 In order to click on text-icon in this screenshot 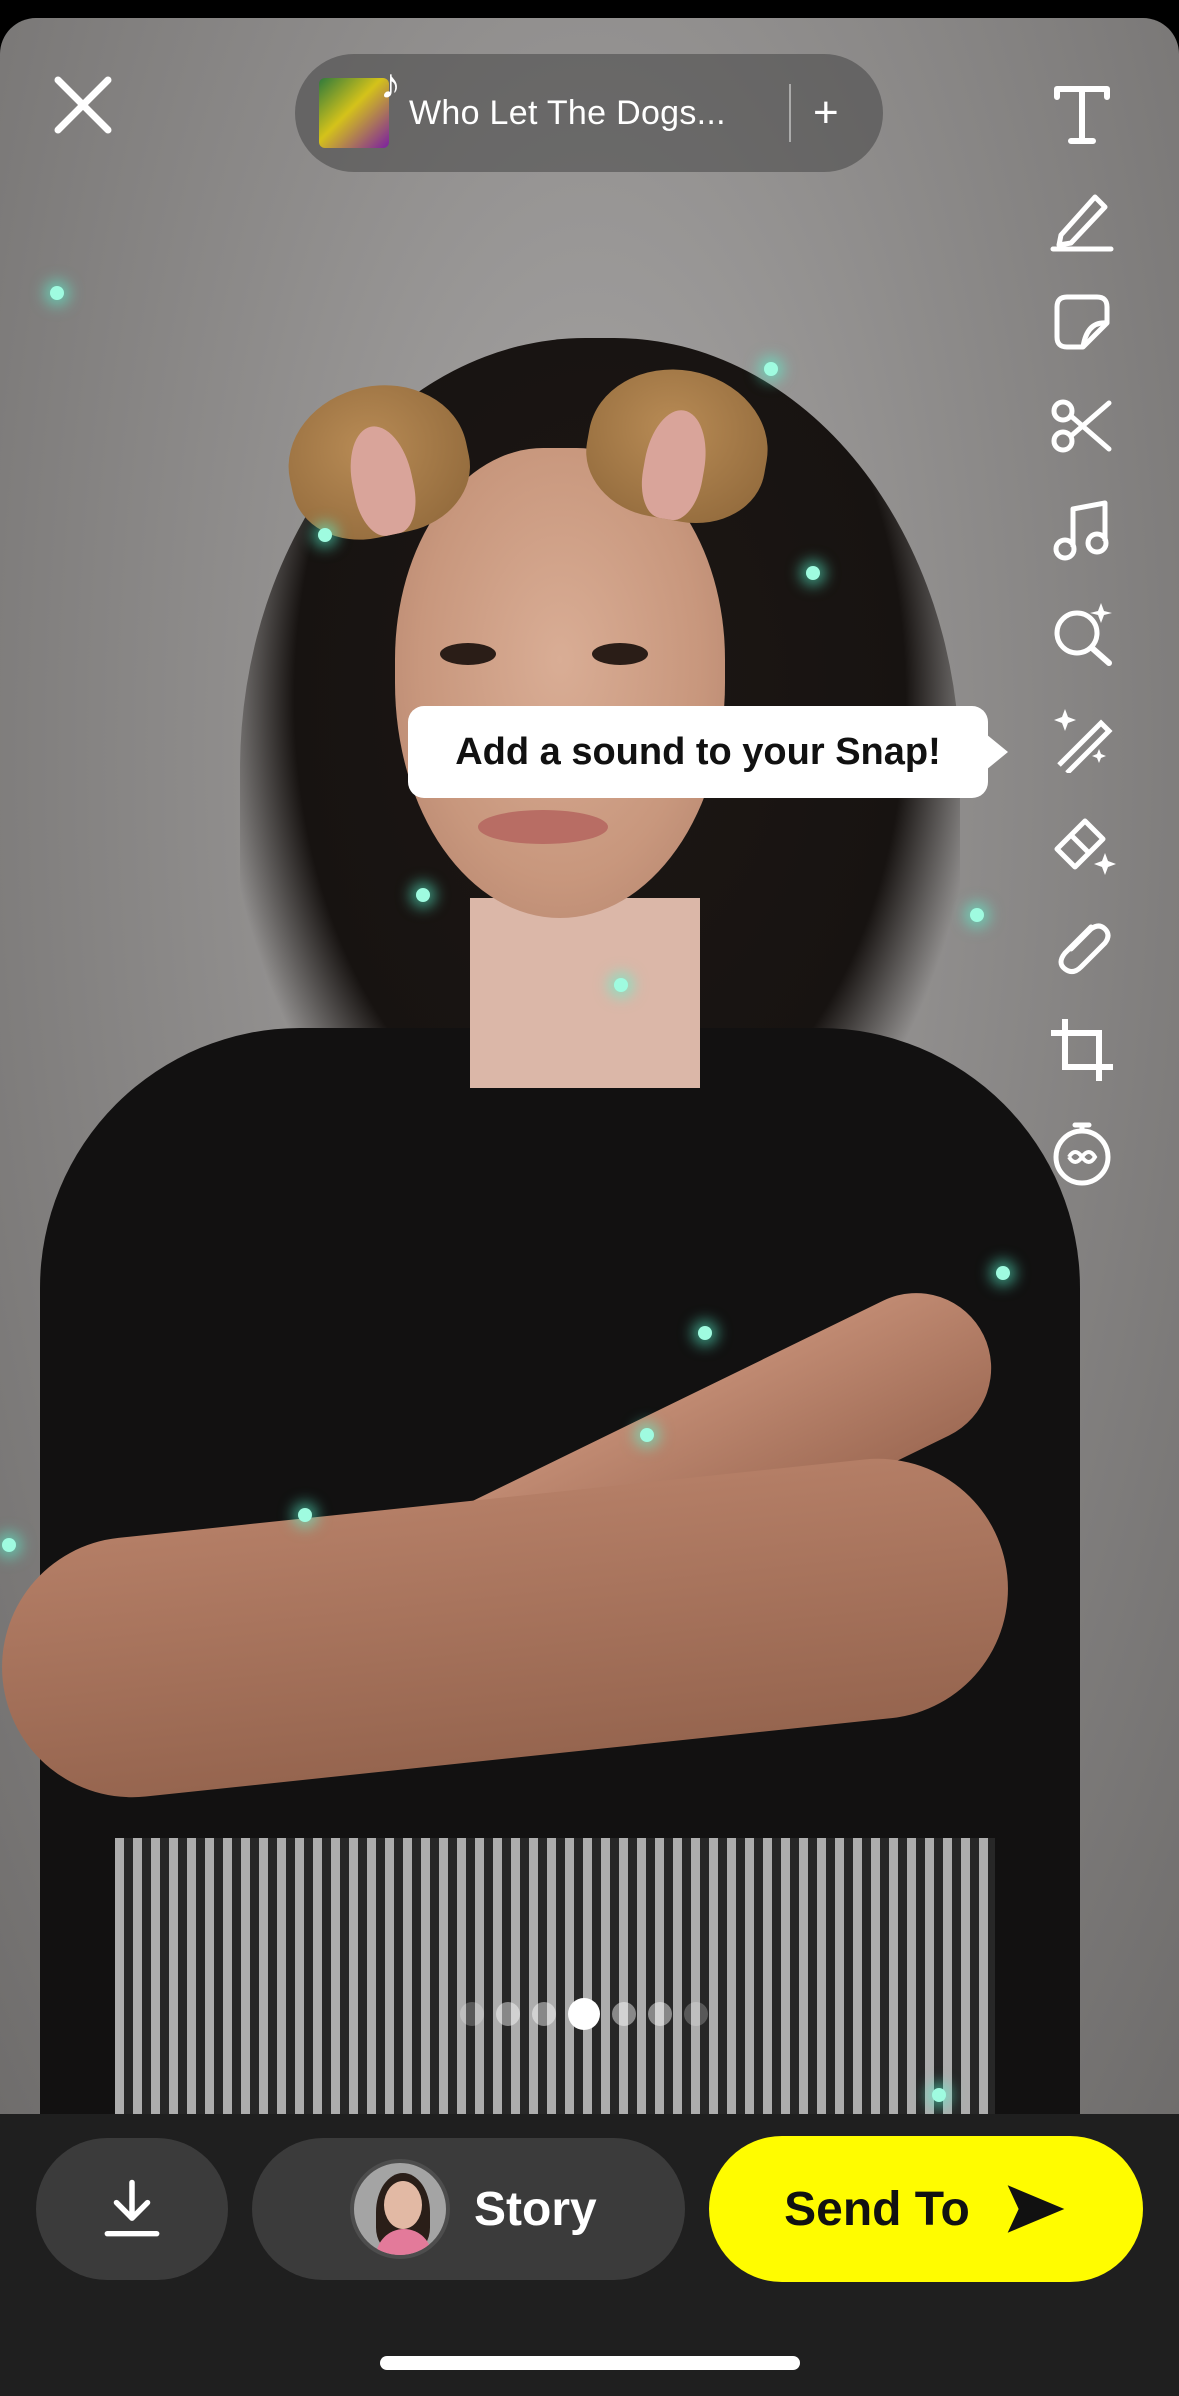, I will do `click(1082, 115)`.